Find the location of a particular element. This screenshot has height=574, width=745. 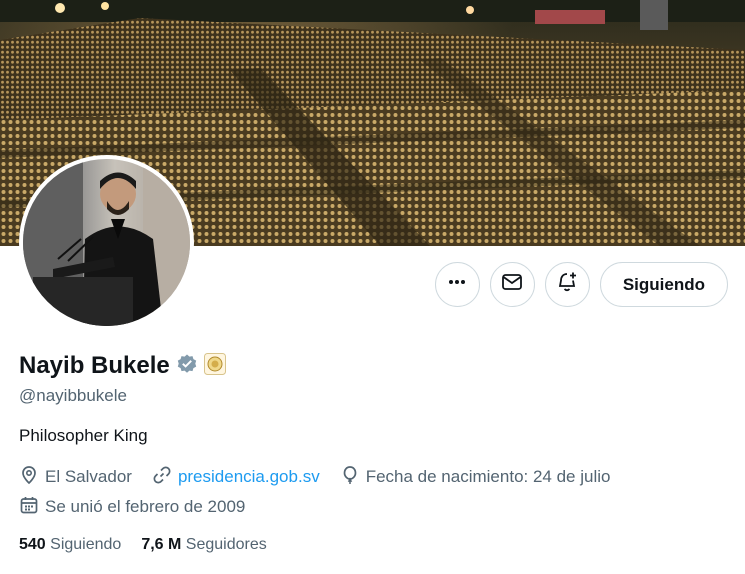

following-label: Siguiendo is located at coordinates (86, 544).